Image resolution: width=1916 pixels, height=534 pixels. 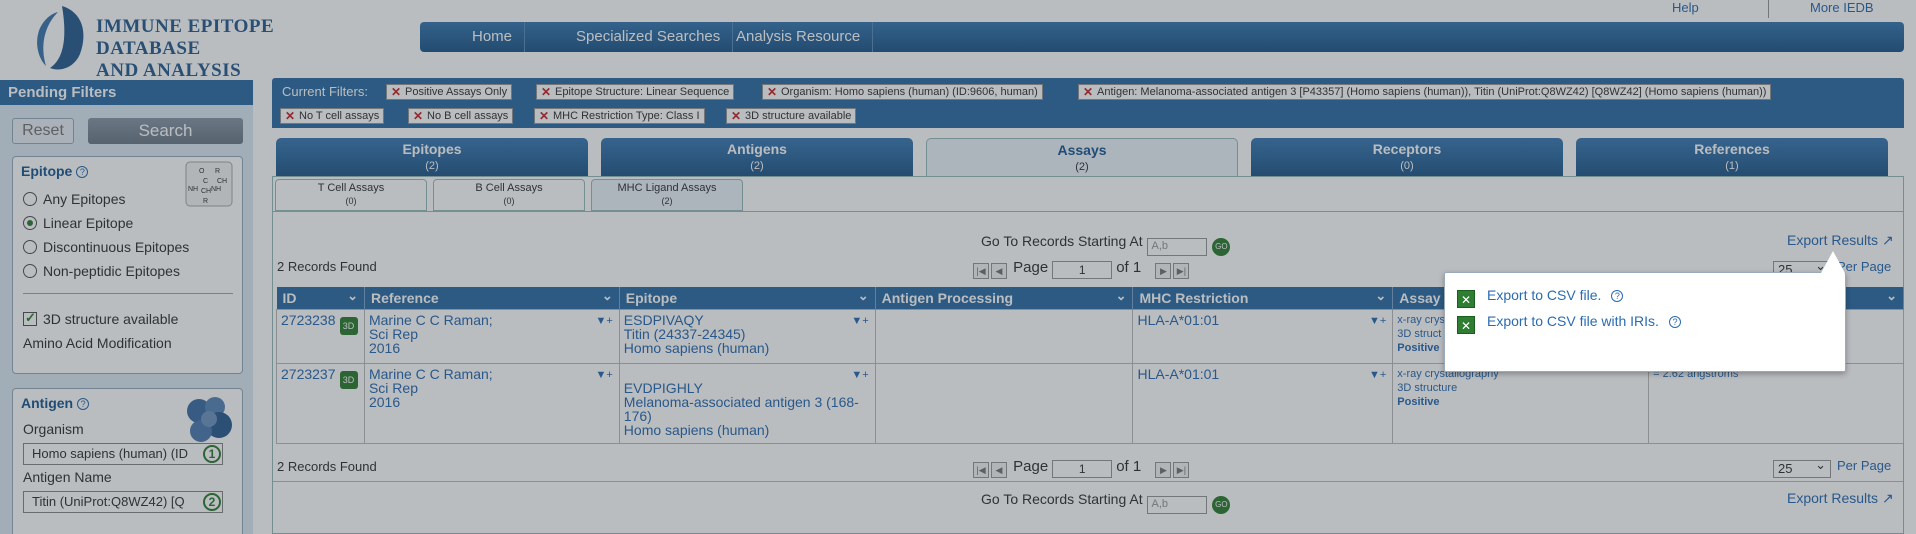 I want to click on epitope-sequence: EVDPIGHLY, so click(x=747, y=388).